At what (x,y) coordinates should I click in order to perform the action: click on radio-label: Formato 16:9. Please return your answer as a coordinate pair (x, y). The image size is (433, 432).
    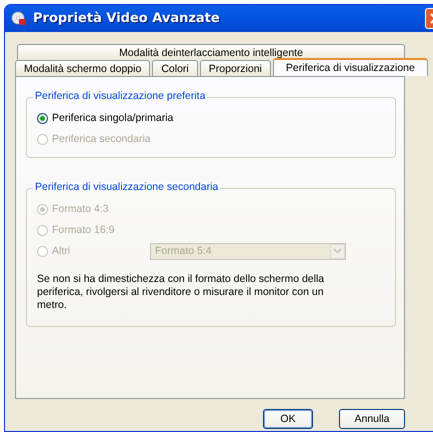
    Looking at the image, I should click on (83, 230).